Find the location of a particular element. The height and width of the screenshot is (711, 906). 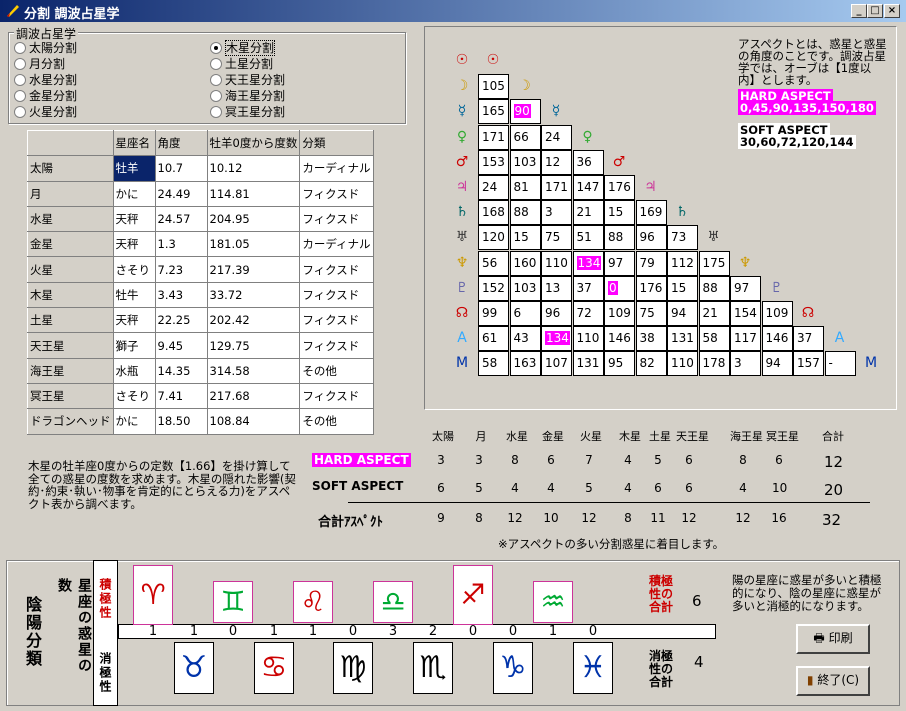

table-cell: 14.35 is located at coordinates (181, 370).